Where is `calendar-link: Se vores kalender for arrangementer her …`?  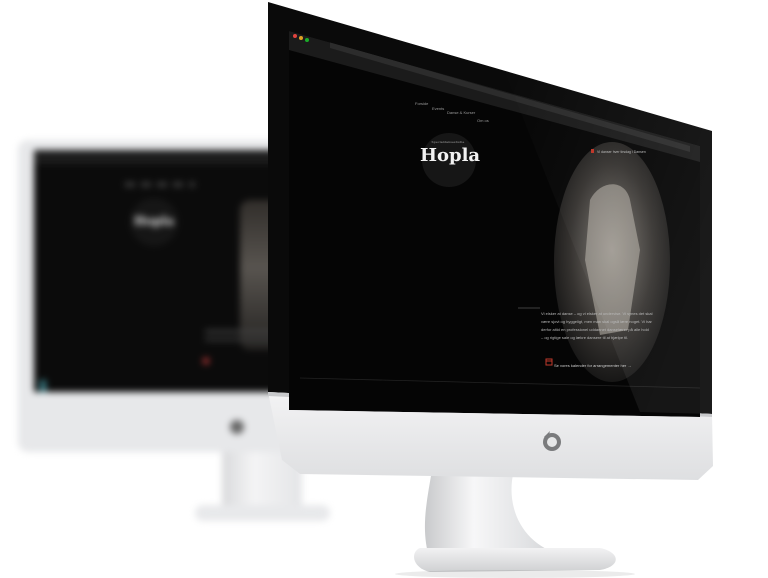 calendar-link: Se vores kalender for arrangementer her … is located at coordinates (592, 365).